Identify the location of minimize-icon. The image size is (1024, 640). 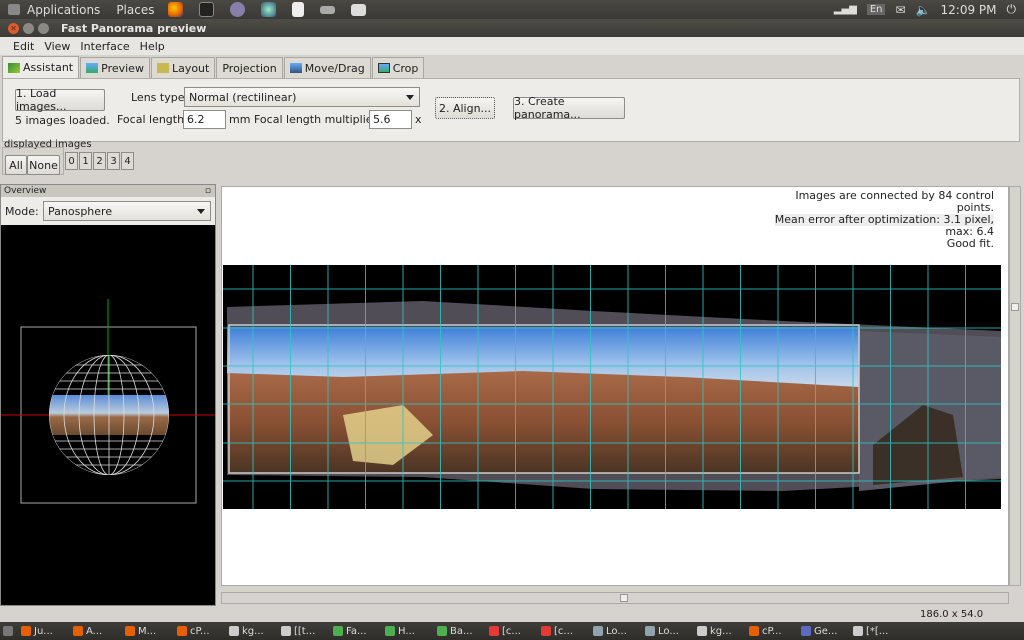
(28, 28).